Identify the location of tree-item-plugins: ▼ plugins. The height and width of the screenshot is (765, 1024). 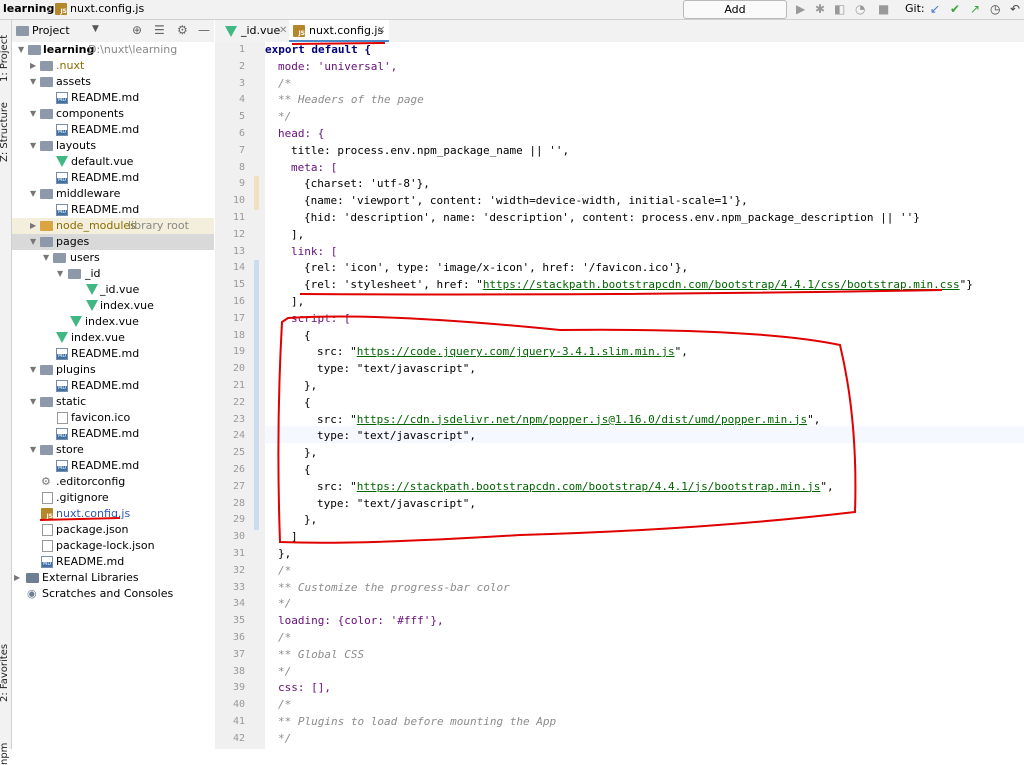
(113, 370).